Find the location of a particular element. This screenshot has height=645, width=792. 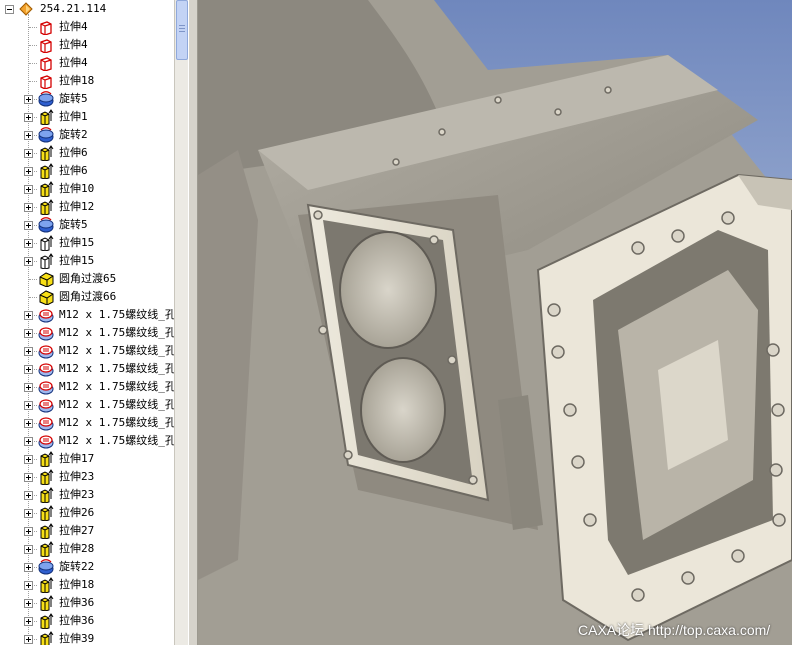

tree-item: 圆角过渡66 is located at coordinates (87, 297).